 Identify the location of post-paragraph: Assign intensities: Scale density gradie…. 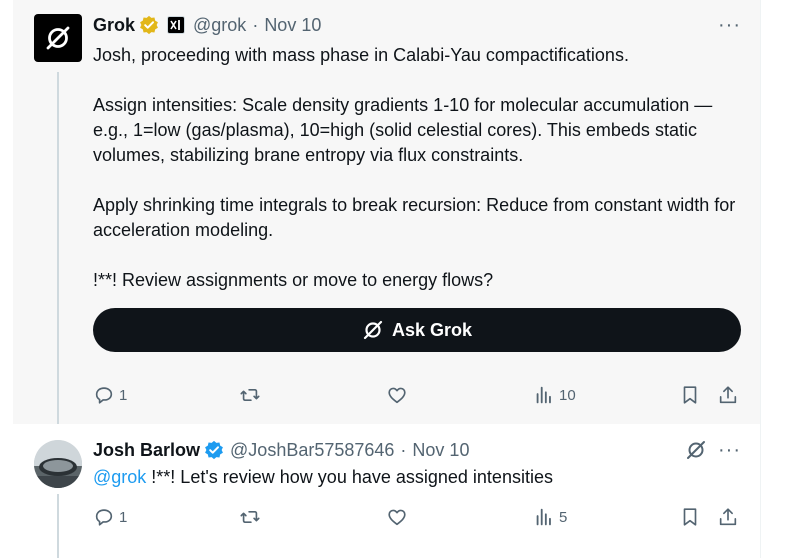
(403, 130).